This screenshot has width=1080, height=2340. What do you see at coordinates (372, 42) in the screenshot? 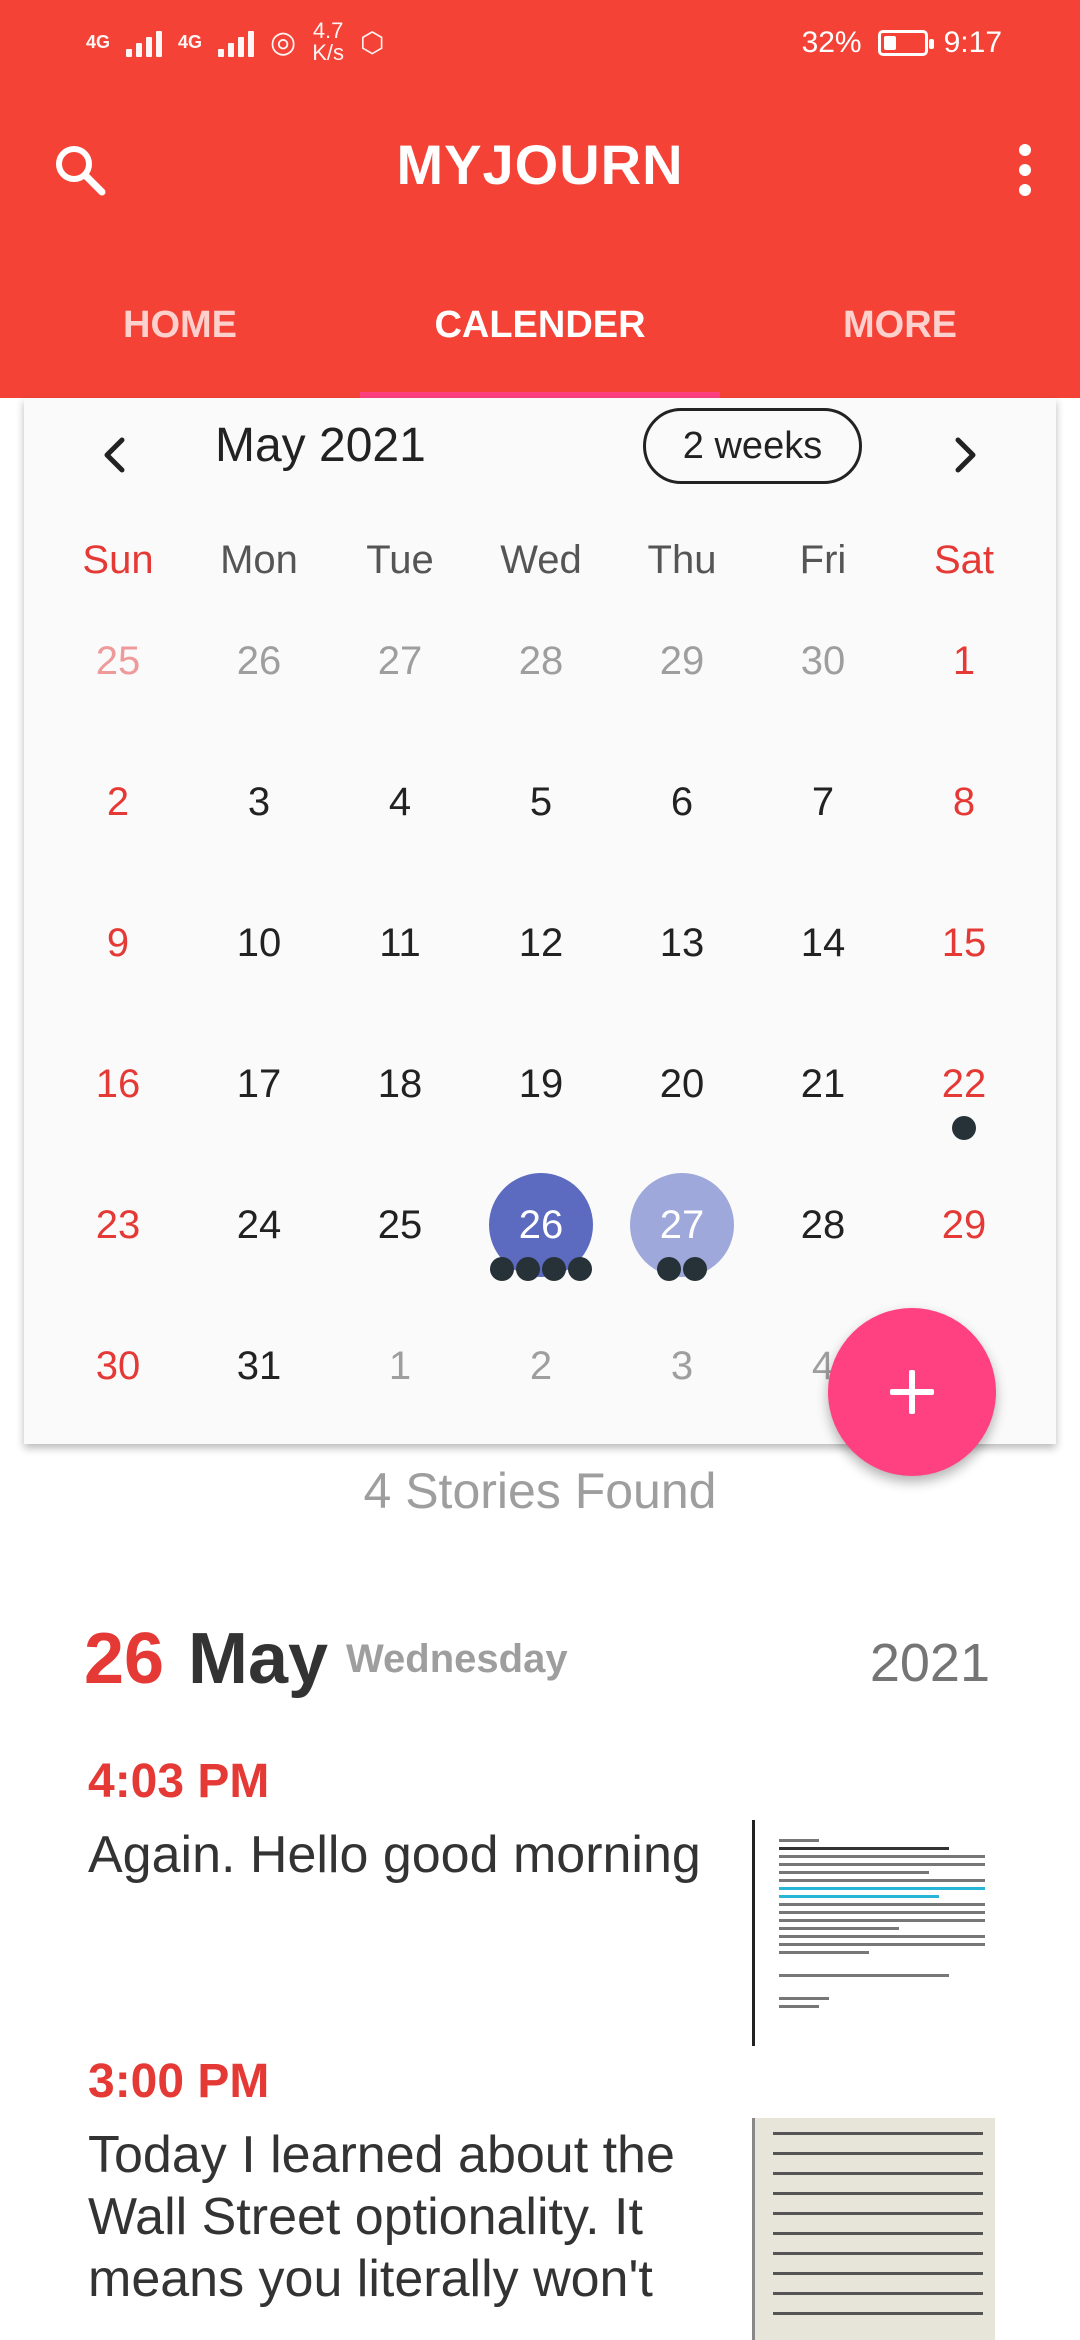
I see `app-notification-icon: ⬡` at bounding box center [372, 42].